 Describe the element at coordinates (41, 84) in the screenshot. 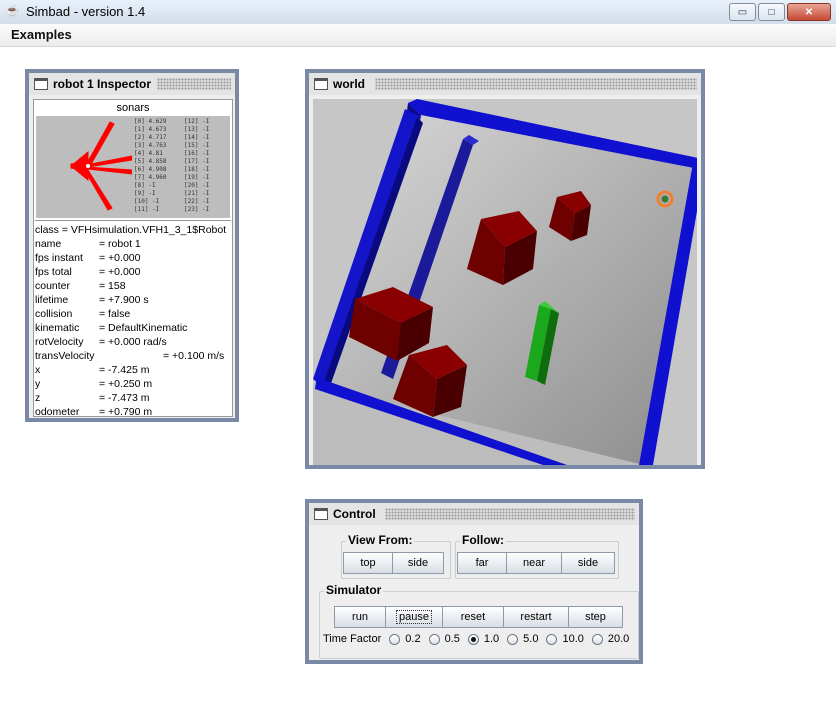

I see `frame-window-icon` at that location.